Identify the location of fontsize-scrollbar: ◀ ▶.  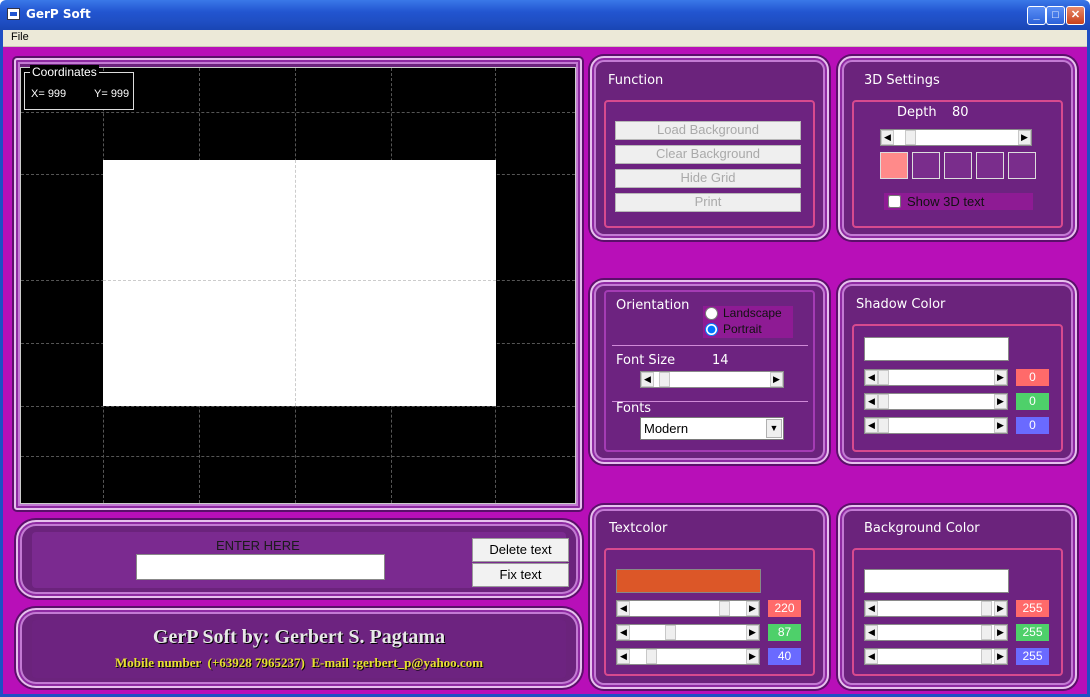
(712, 379).